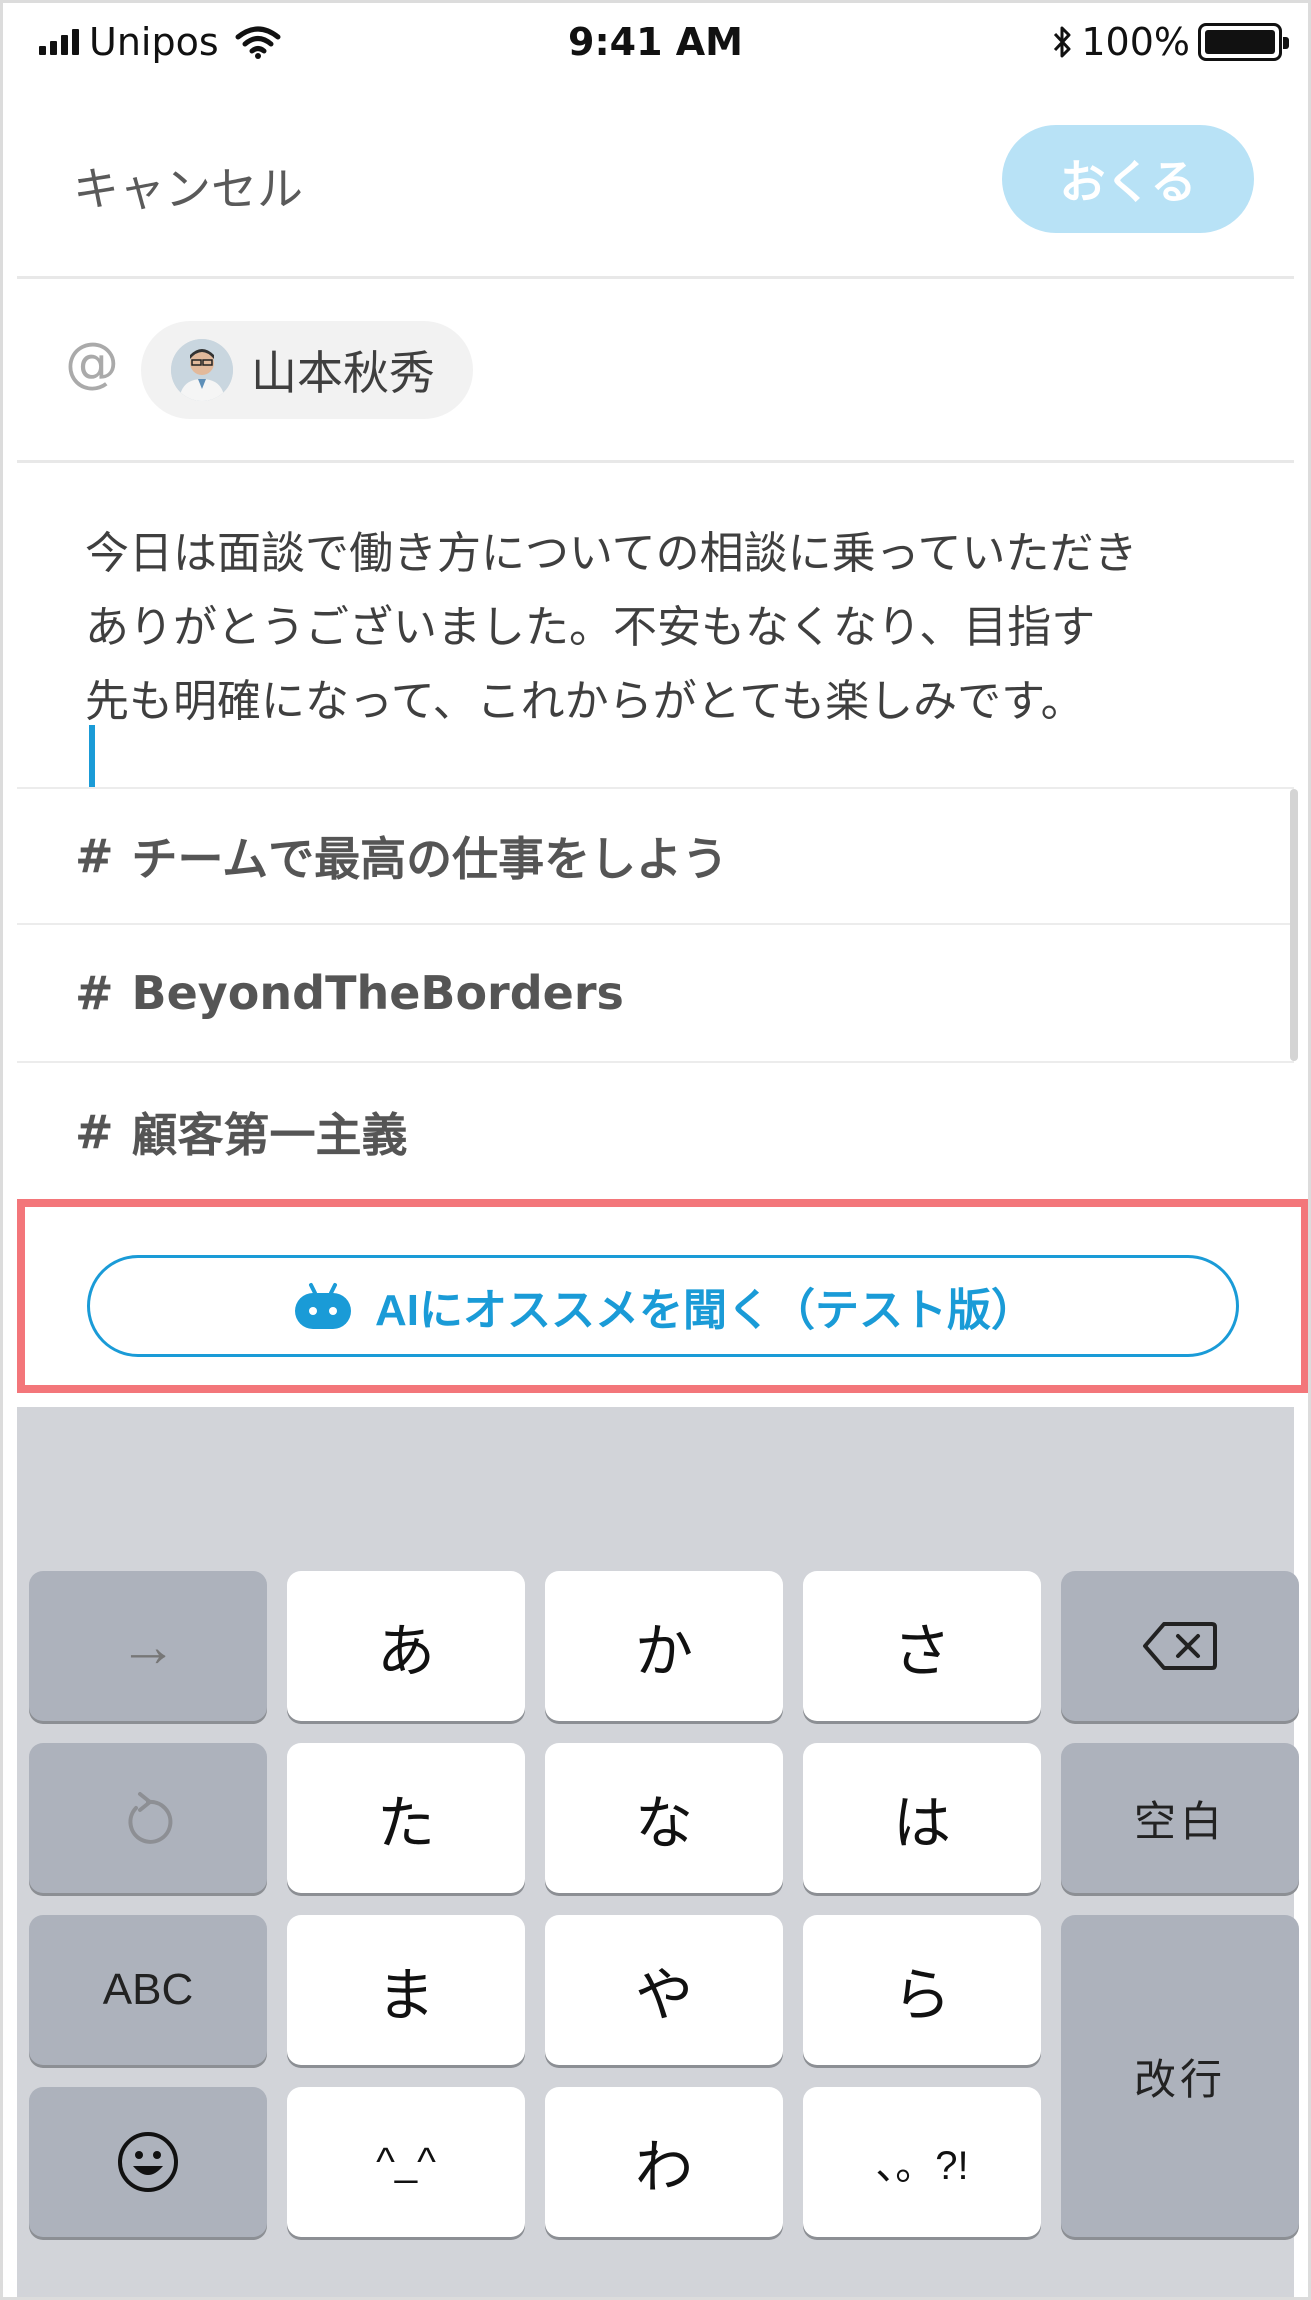 The width and height of the screenshot is (1311, 2300). Describe the element at coordinates (664, 2162) in the screenshot. I see `key-wa: わ` at that location.